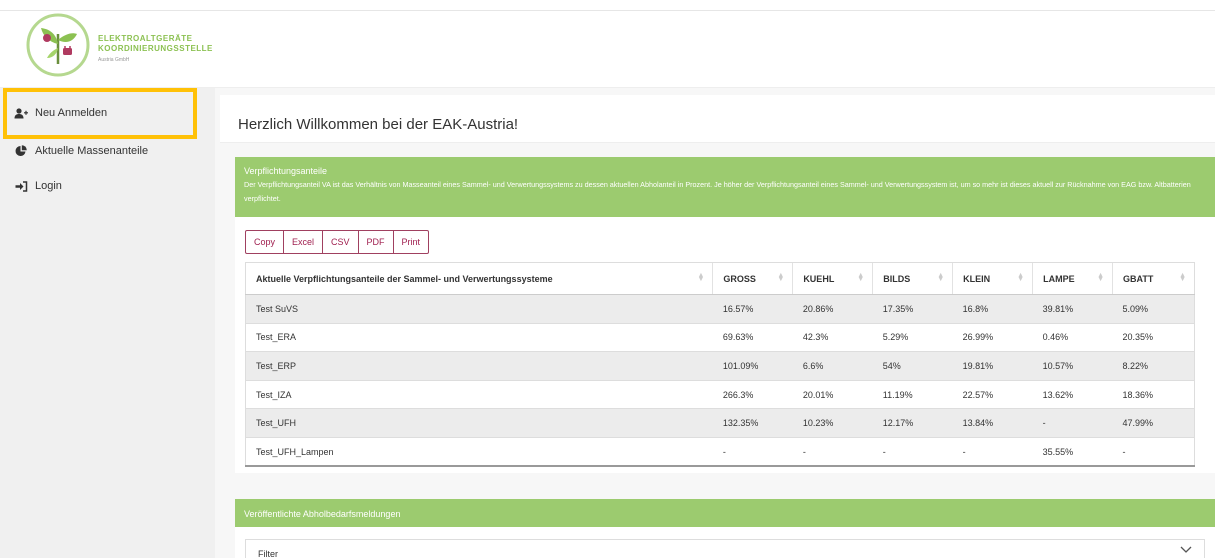 The width and height of the screenshot is (1215, 558). What do you see at coordinates (1072, 309) in the screenshot?
I see `table-cell: 39.81%` at bounding box center [1072, 309].